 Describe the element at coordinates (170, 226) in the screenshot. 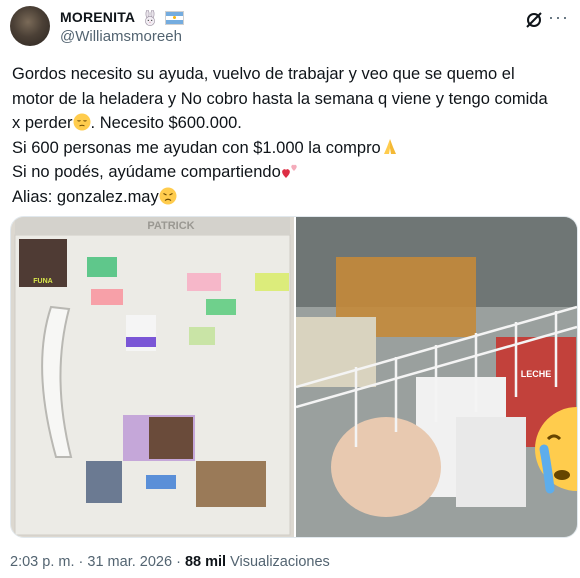

I see `fridge-brand: PATRICK` at that location.